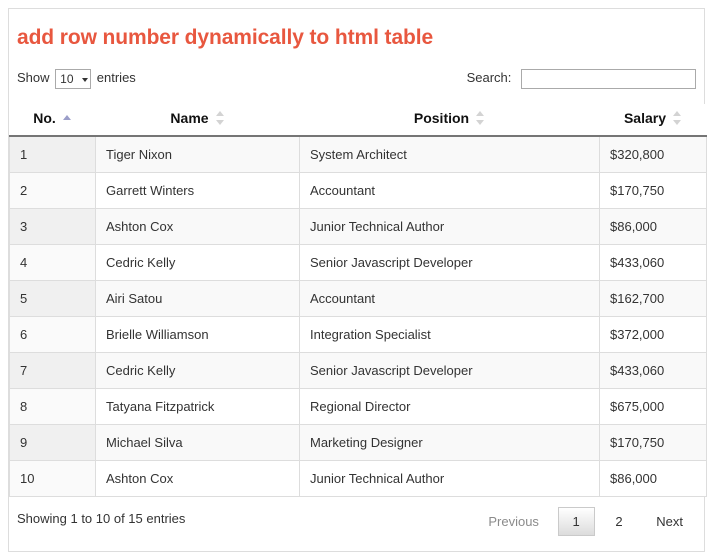 This screenshot has width=724, height=552. I want to click on cell-position: Regional Director, so click(449, 406).